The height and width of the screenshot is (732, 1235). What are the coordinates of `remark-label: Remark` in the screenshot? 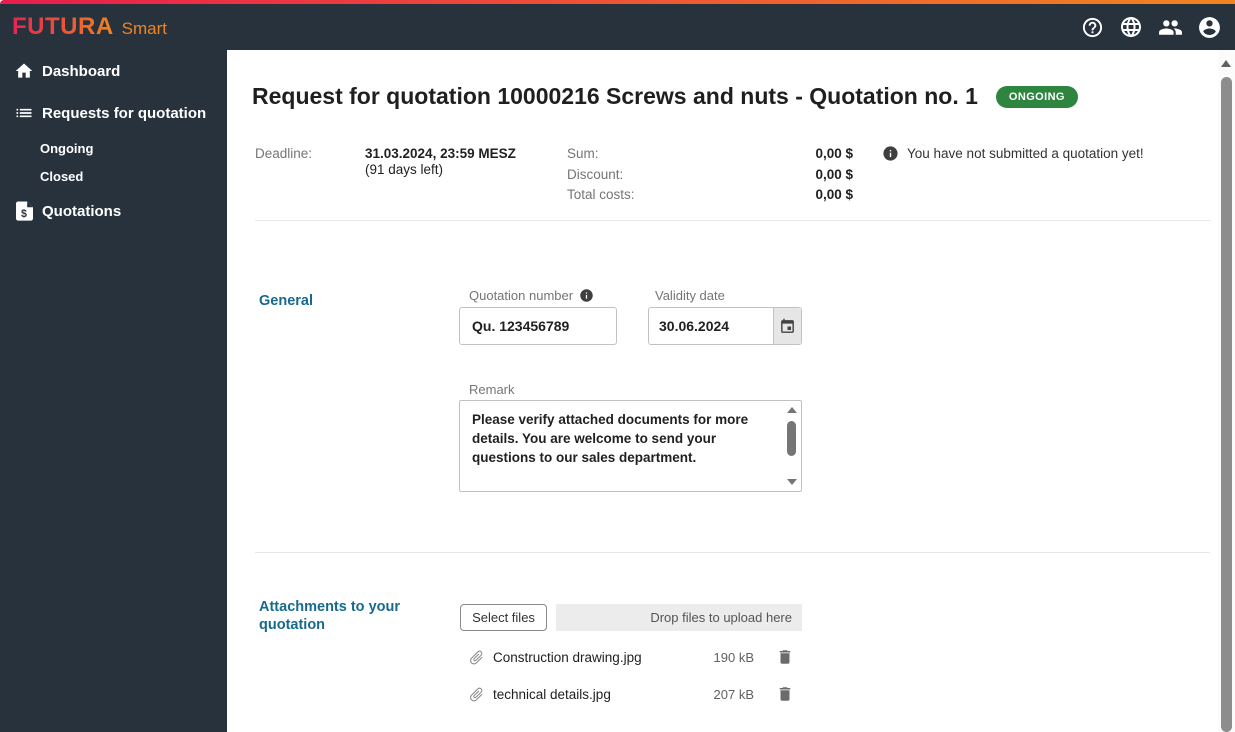 It's located at (492, 389).